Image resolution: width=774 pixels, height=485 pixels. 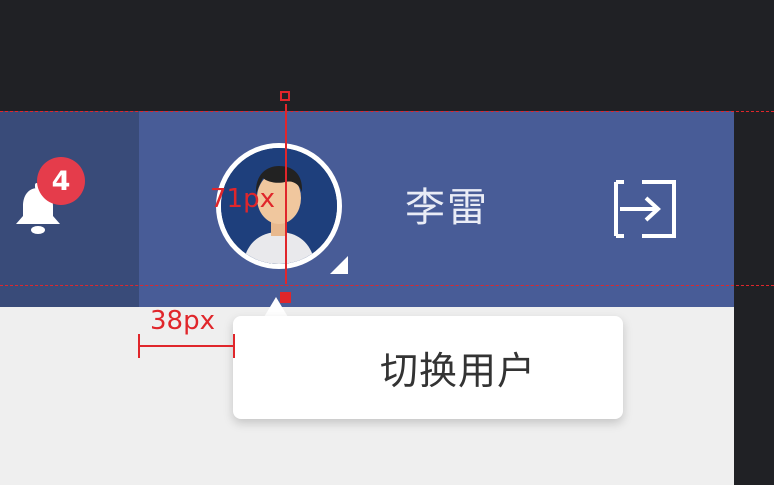 What do you see at coordinates (234, 346) in the screenshot?
I see `measure-h-cap-right` at bounding box center [234, 346].